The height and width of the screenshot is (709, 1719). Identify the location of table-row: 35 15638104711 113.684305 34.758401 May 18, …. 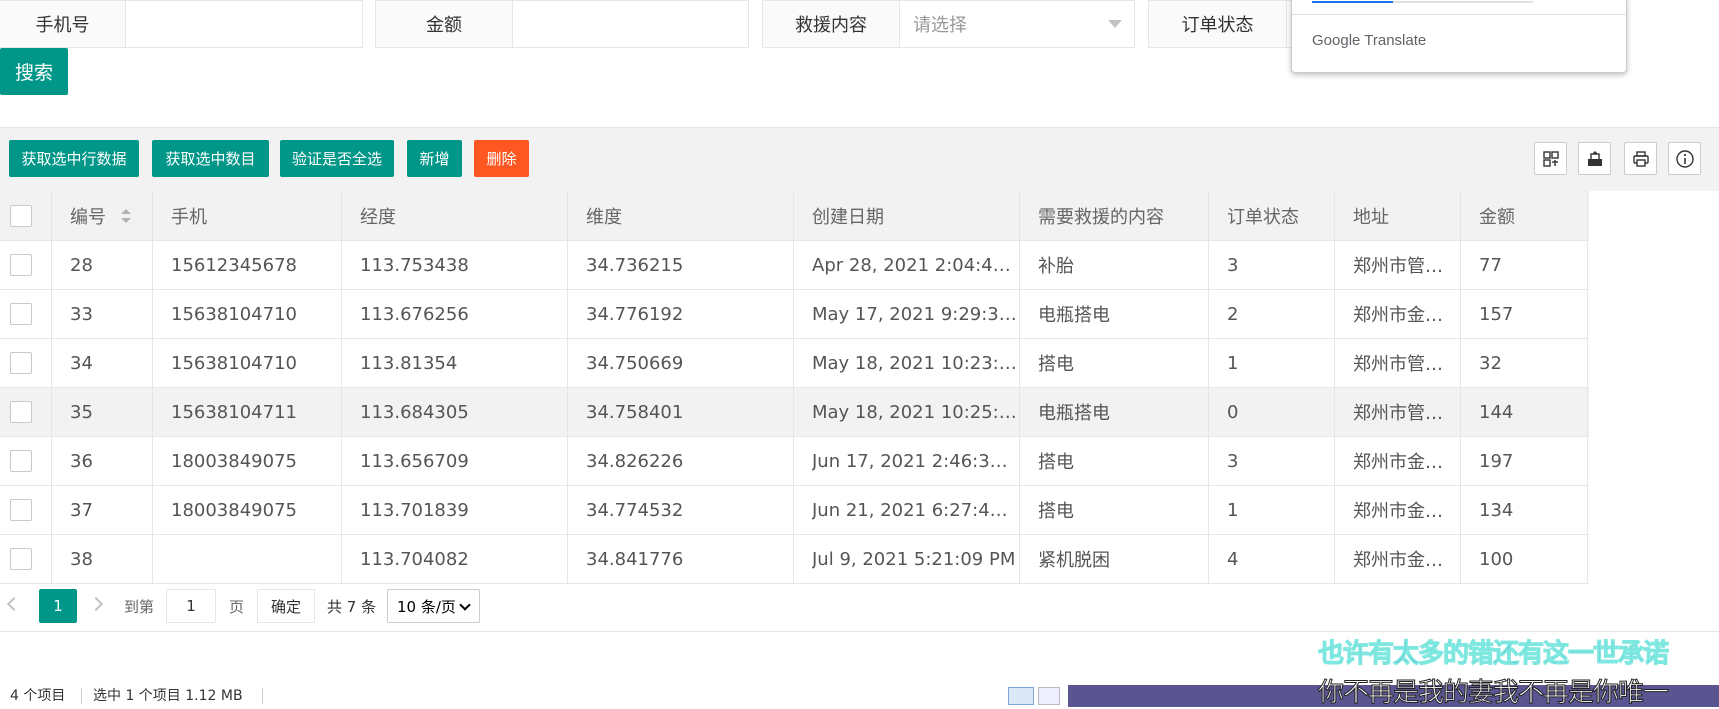
(794, 412).